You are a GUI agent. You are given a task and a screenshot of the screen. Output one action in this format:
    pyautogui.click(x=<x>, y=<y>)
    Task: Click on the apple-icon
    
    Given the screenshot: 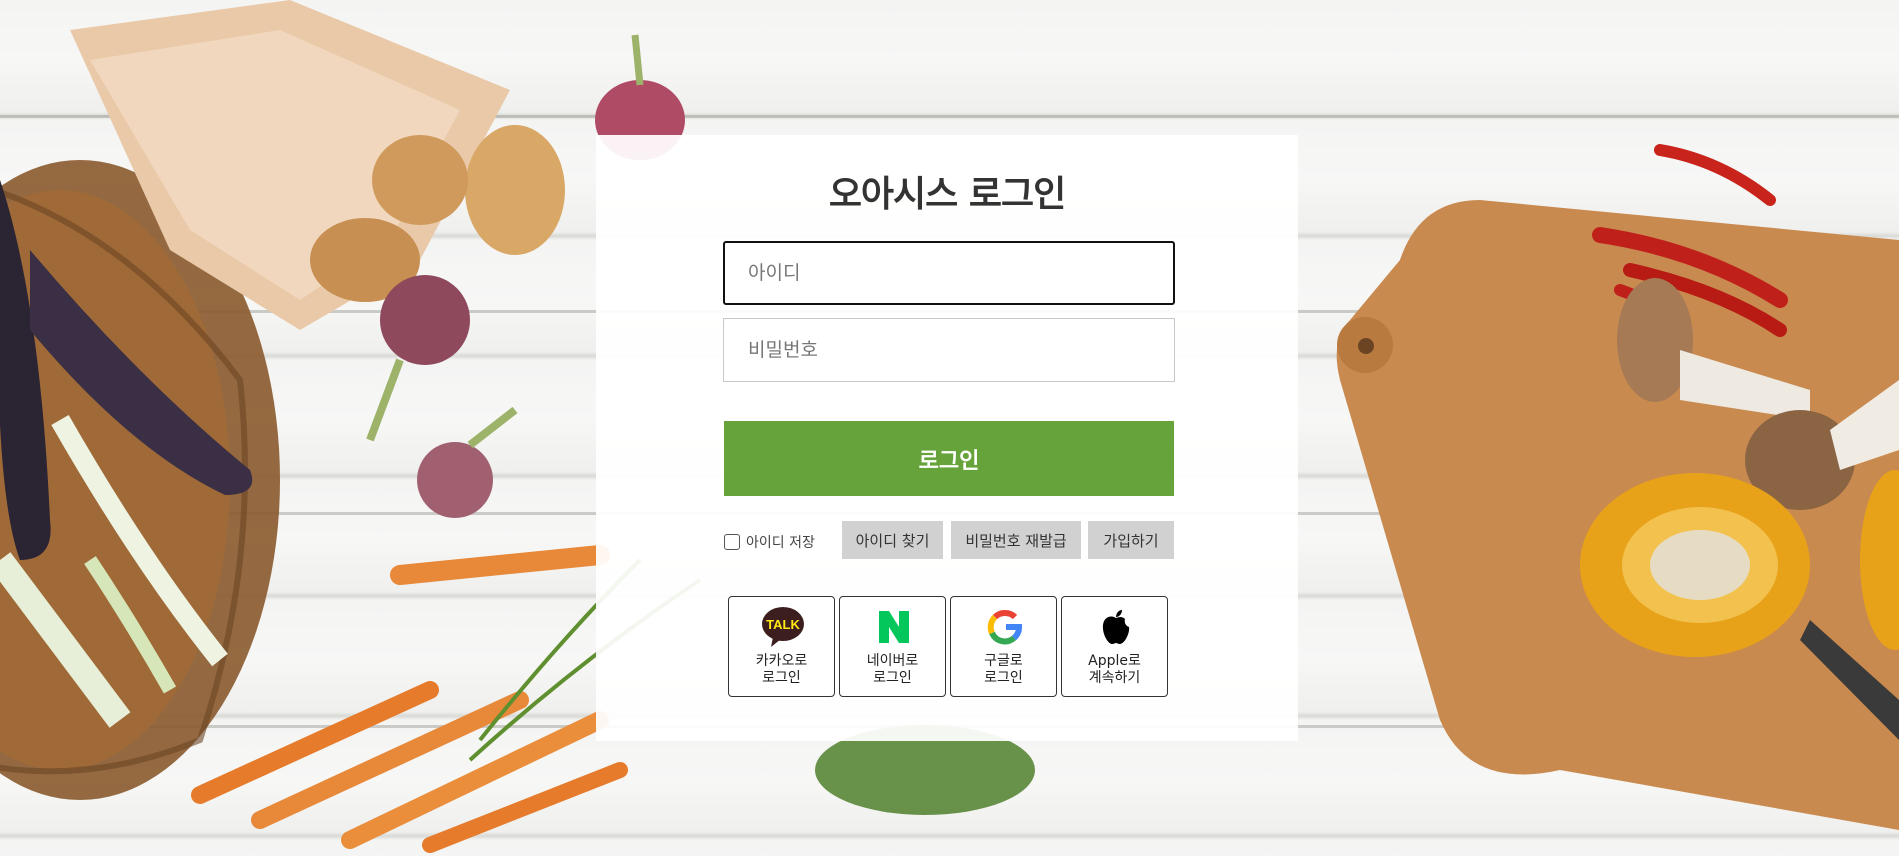 What is the action you would take?
    pyautogui.click(x=1116, y=627)
    